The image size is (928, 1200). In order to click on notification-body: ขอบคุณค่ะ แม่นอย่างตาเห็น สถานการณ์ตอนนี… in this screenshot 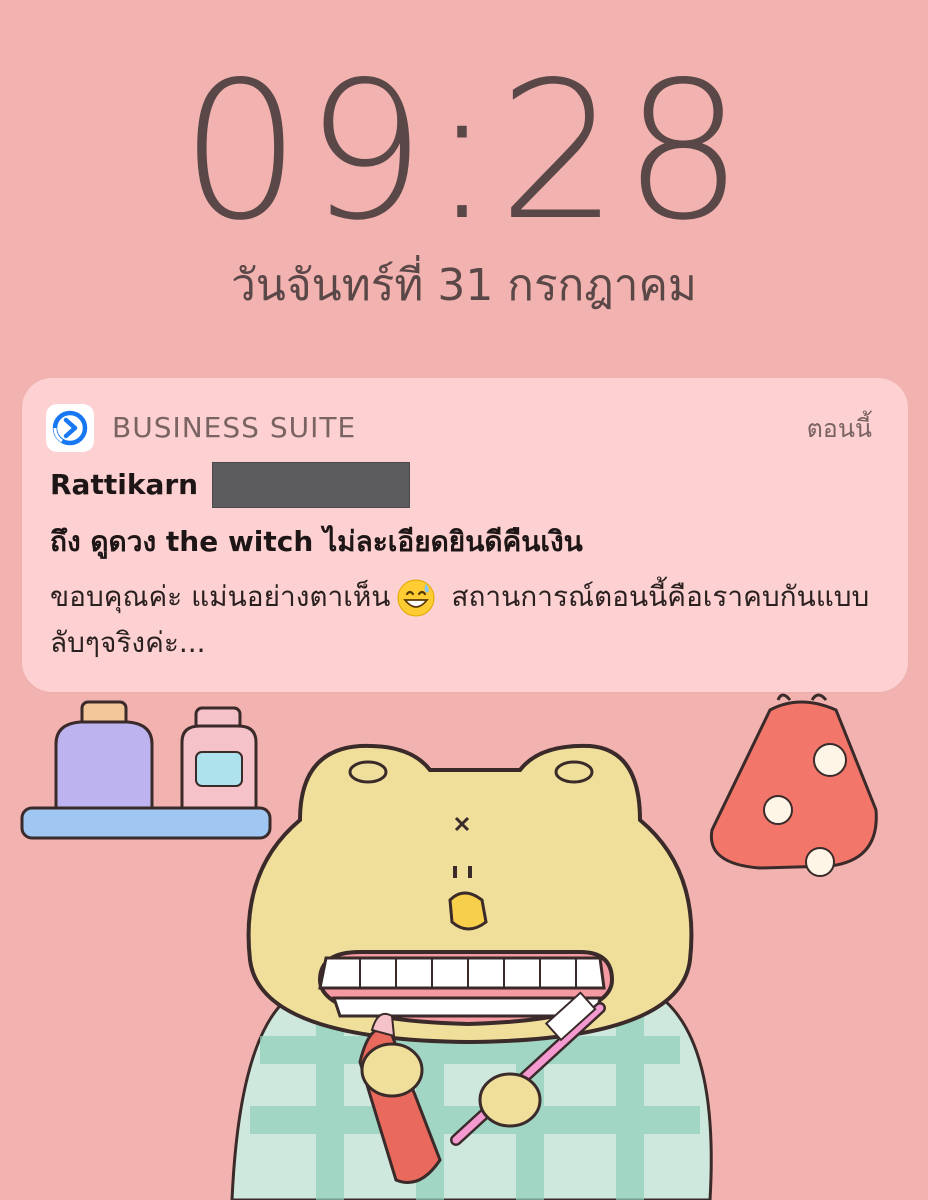, I will do `click(465, 620)`.